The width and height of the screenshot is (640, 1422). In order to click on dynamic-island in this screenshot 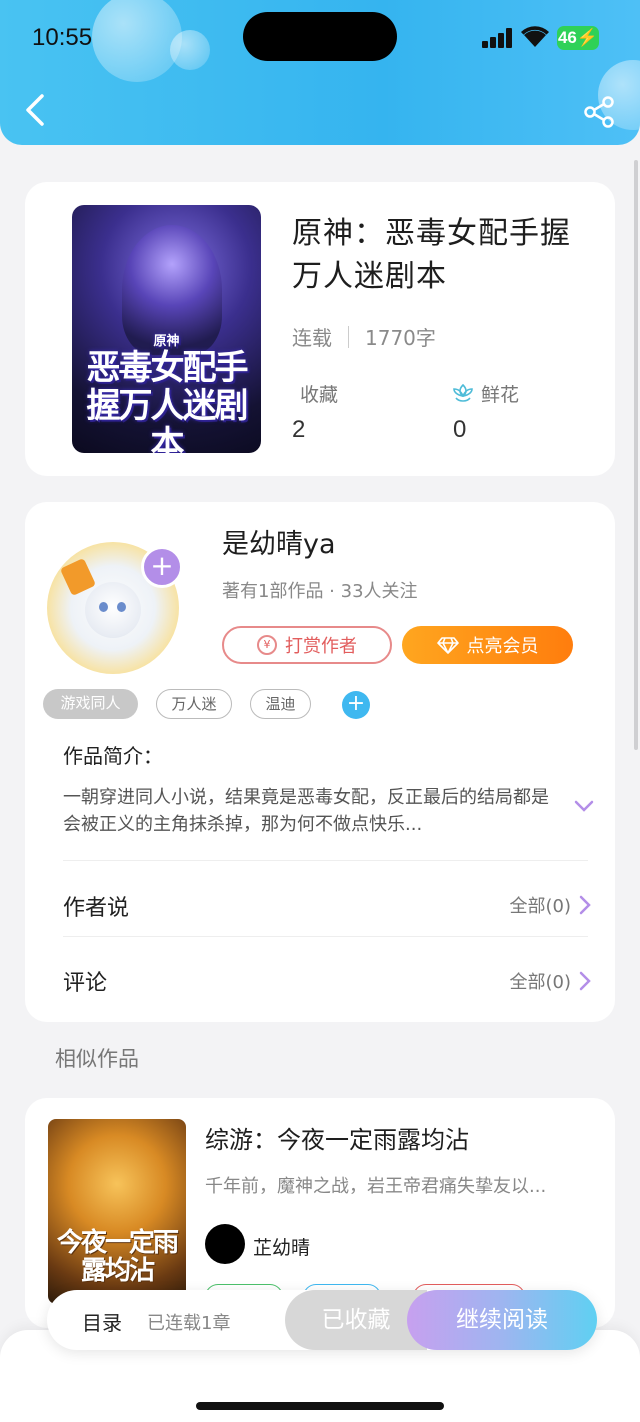, I will do `click(320, 36)`.